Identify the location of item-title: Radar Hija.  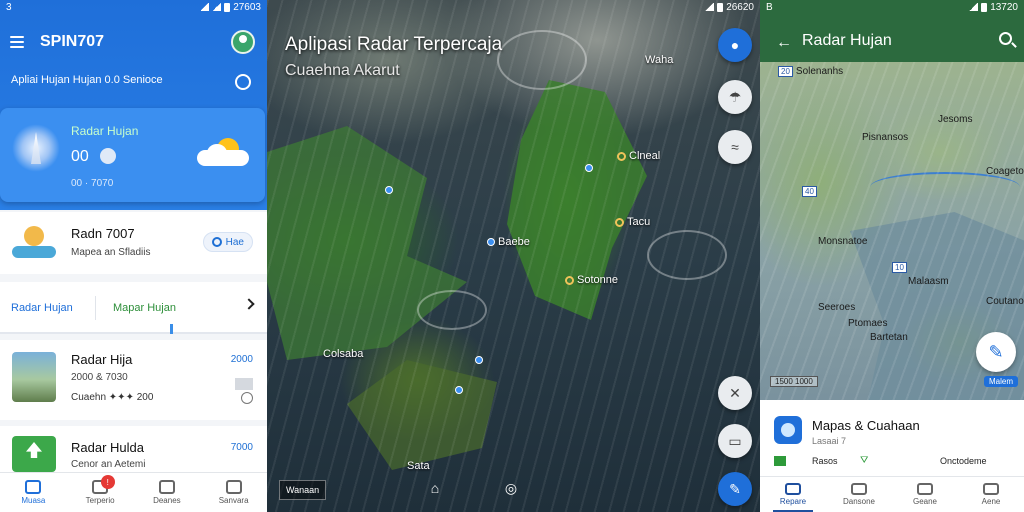
(102, 359).